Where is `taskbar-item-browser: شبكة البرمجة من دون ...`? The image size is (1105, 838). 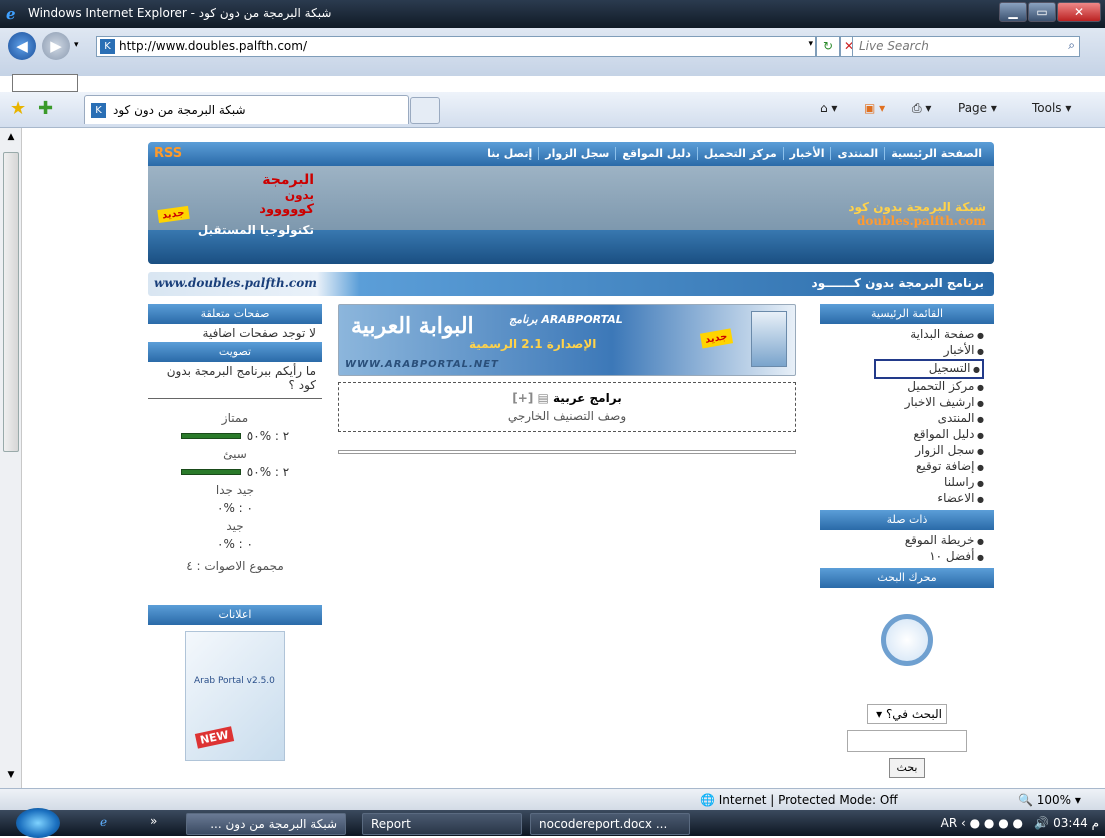
taskbar-item-browser: شبكة البرمجة من دون ... is located at coordinates (266, 824).